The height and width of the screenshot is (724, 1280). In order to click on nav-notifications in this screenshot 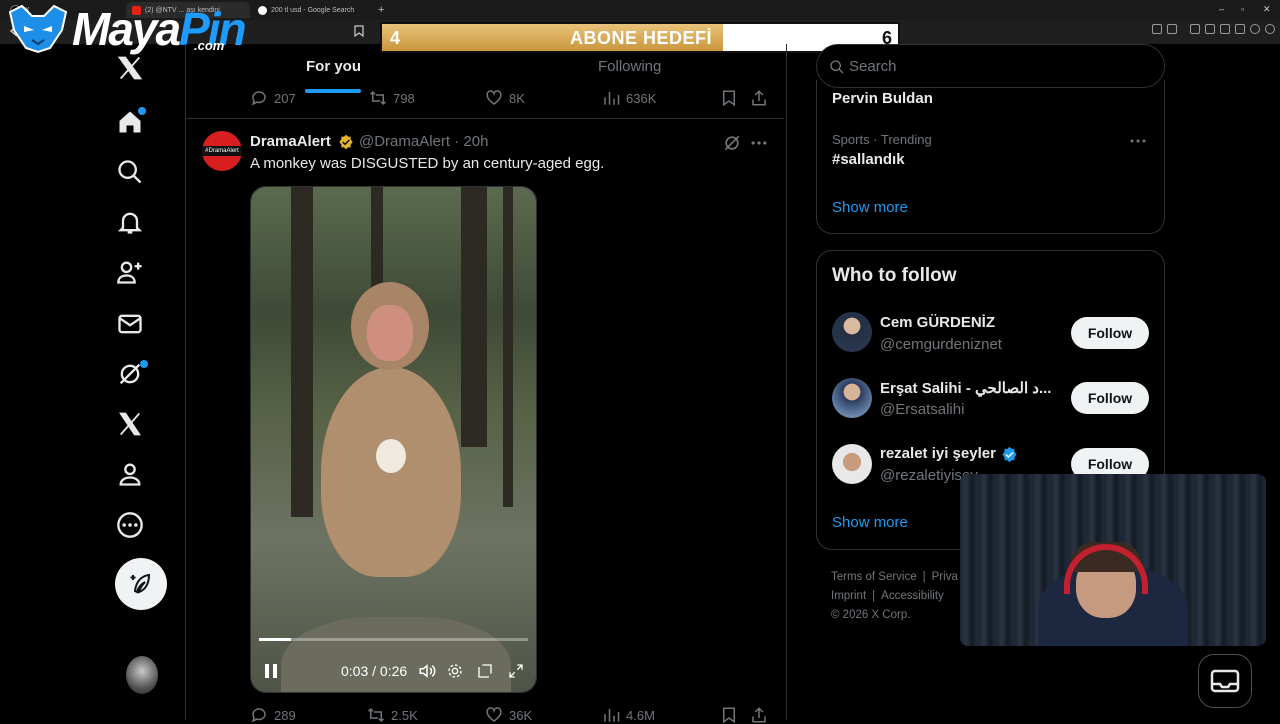, I will do `click(130, 222)`.